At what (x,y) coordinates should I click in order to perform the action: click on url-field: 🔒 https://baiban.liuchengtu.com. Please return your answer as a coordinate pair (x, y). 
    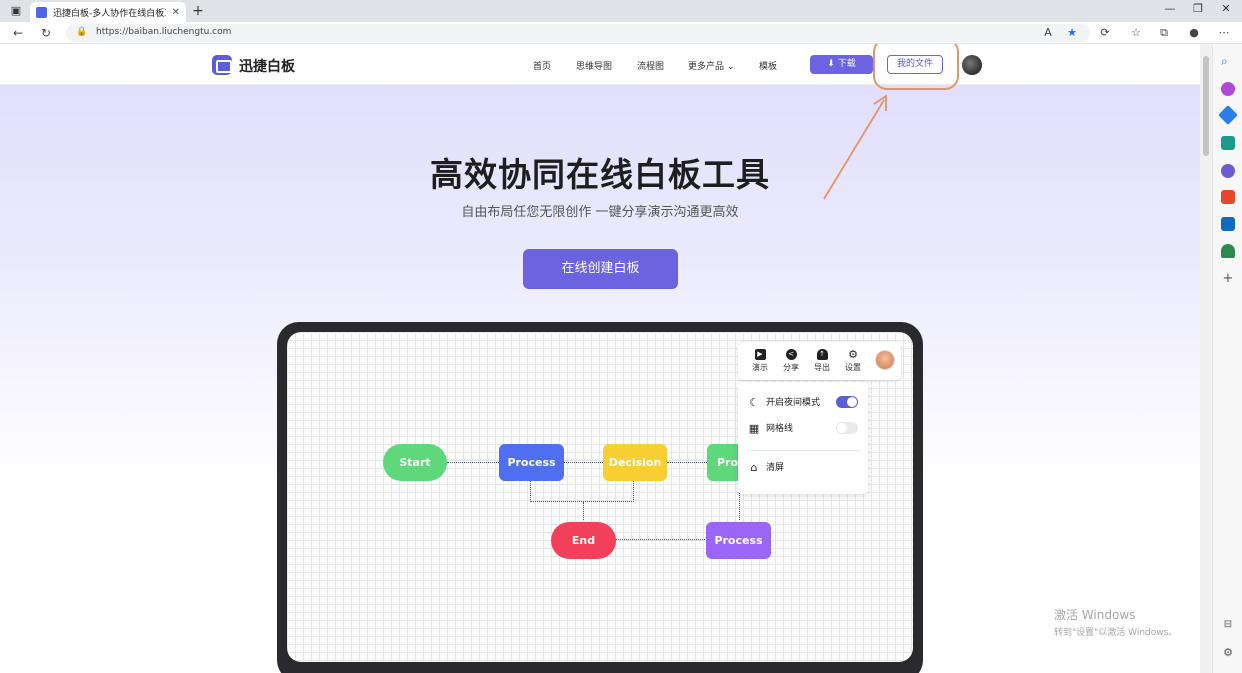
    Looking at the image, I should click on (578, 33).